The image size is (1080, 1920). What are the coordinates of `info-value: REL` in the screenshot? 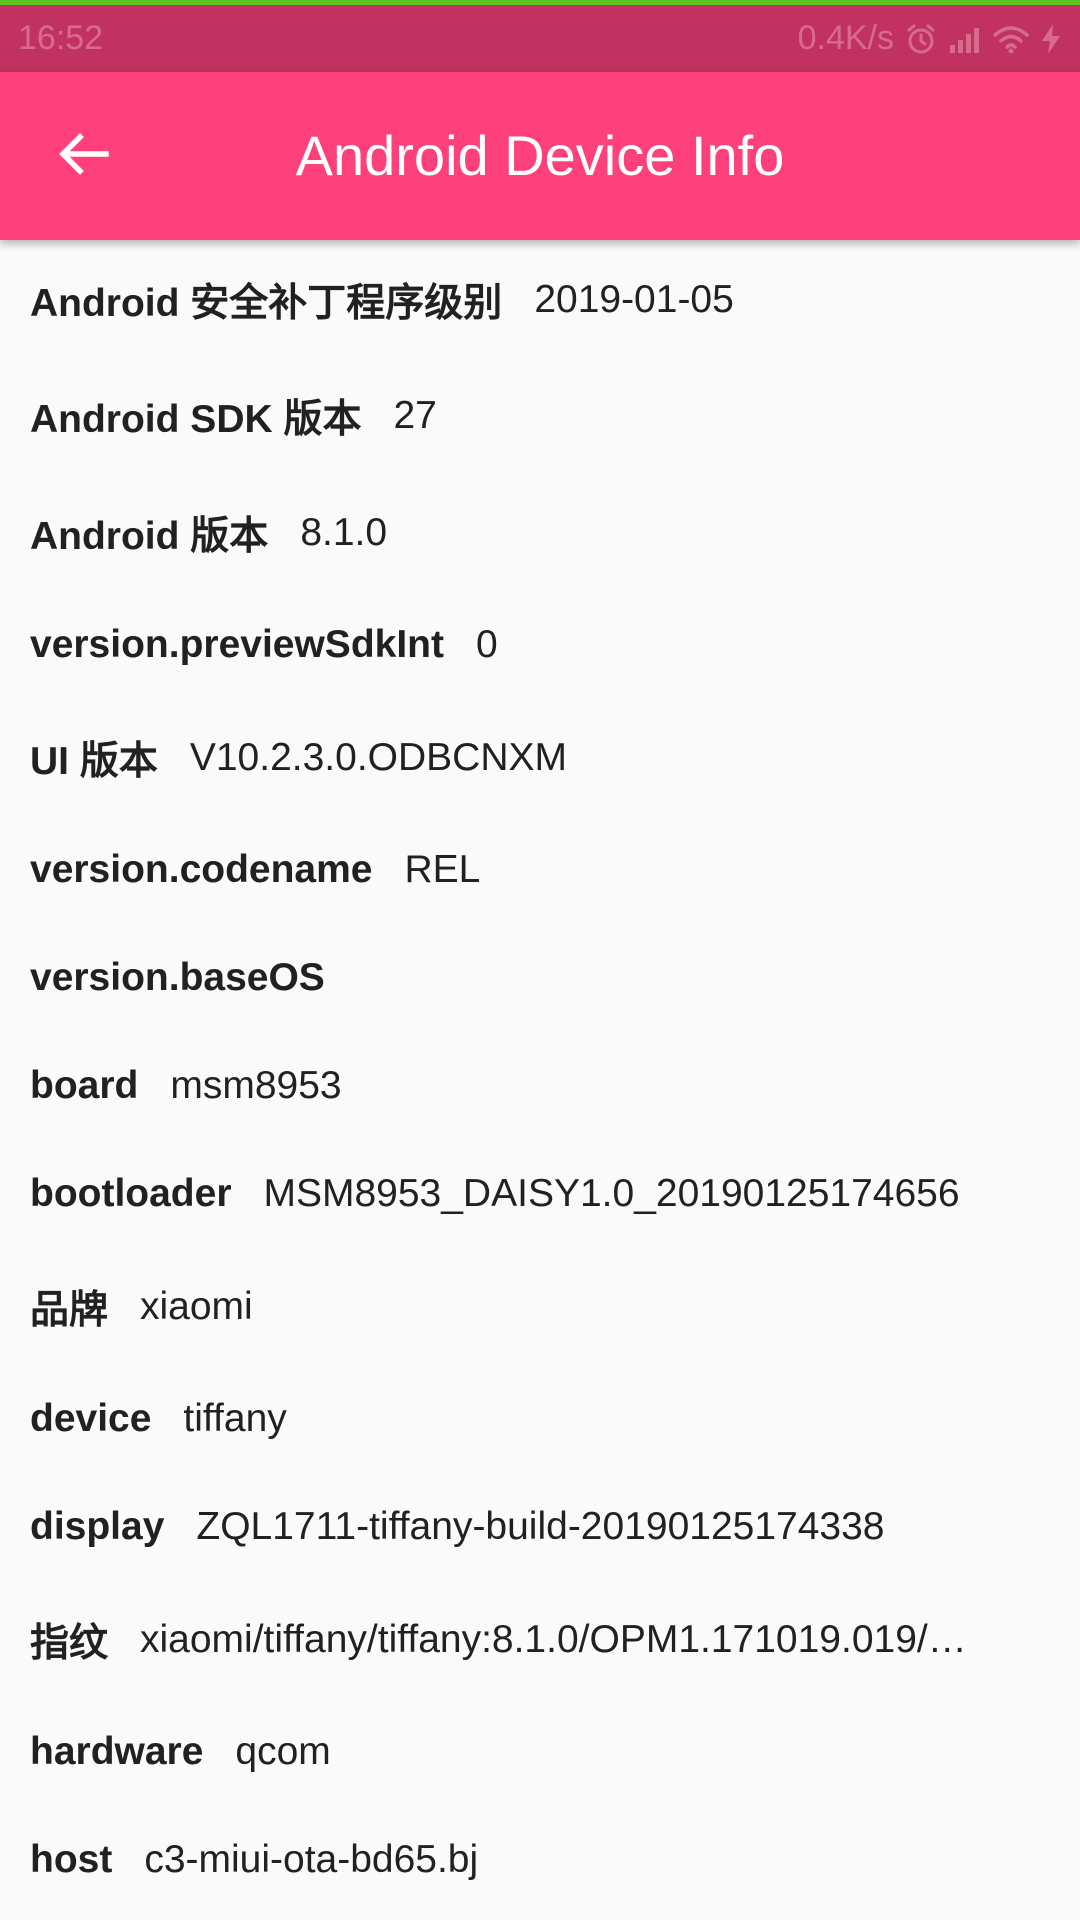 It's located at (442, 869).